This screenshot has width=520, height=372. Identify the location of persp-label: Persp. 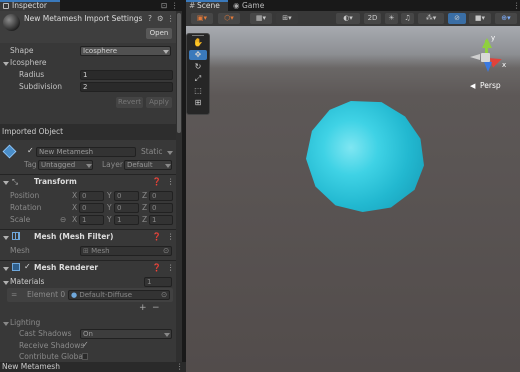
(490, 86).